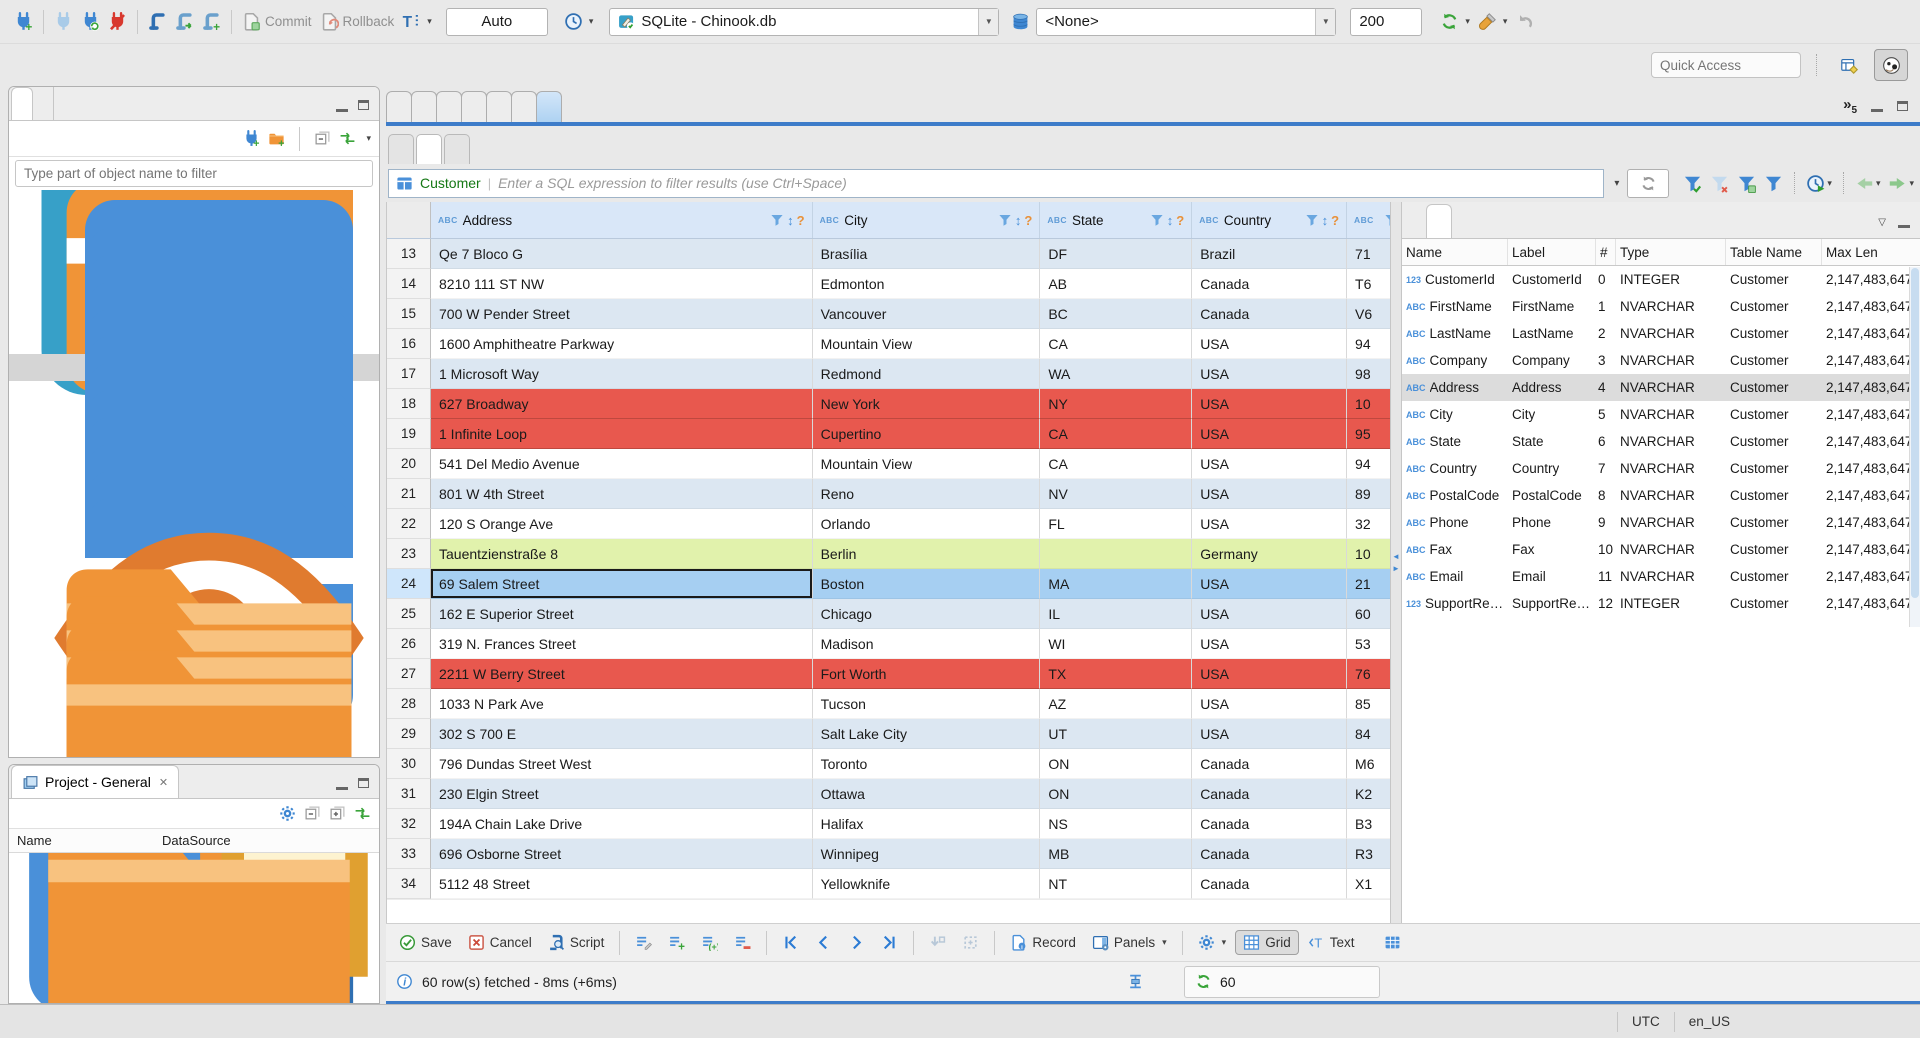 The width and height of the screenshot is (1920, 1038). I want to click on tree-item, so click(194, 703).